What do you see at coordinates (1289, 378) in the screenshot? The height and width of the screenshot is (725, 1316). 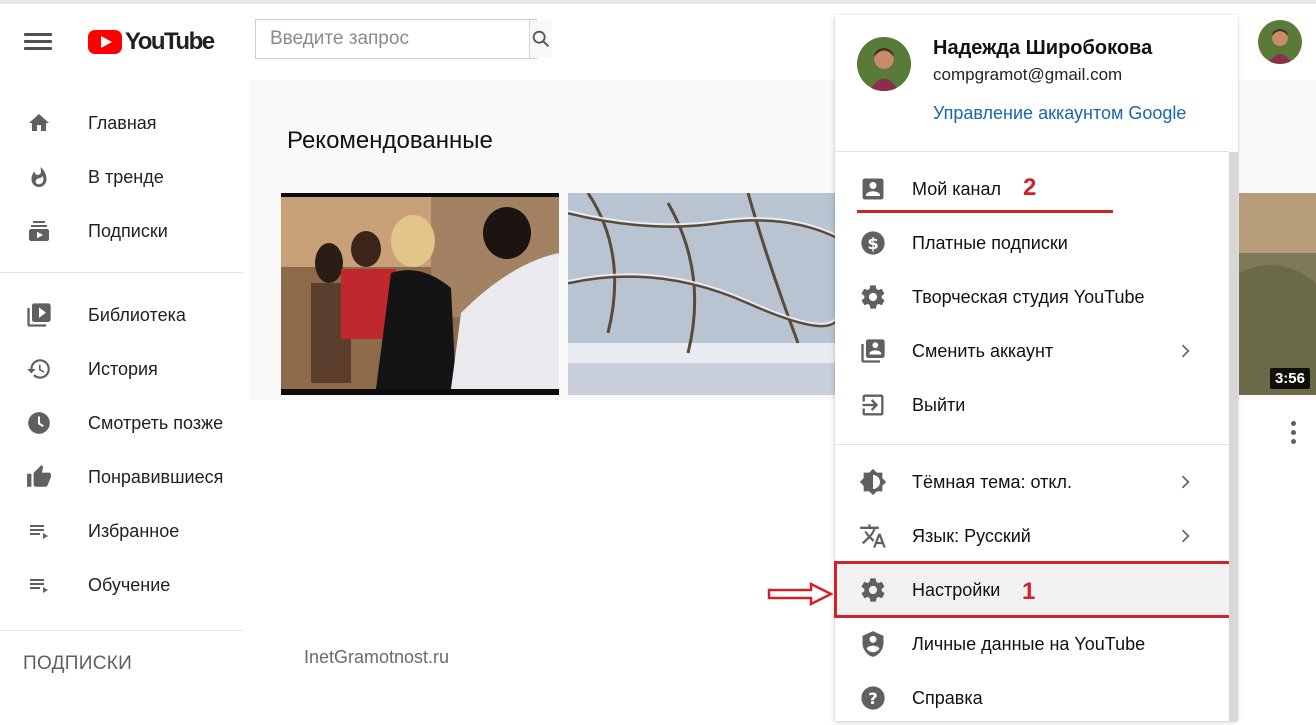 I see `video-duration: 3:56` at bounding box center [1289, 378].